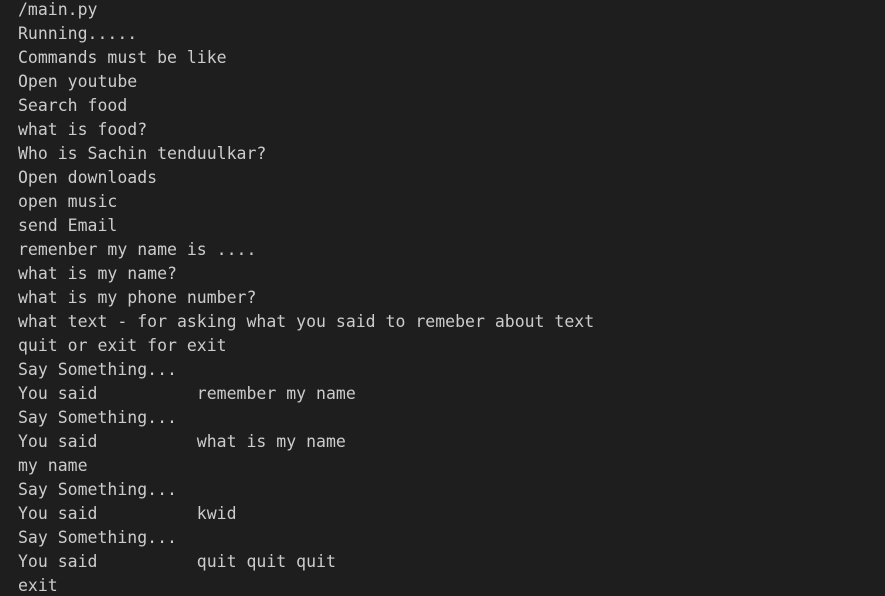 The image size is (885, 596). Describe the element at coordinates (38, 585) in the screenshot. I see `terminal-line-exit: exit` at that location.